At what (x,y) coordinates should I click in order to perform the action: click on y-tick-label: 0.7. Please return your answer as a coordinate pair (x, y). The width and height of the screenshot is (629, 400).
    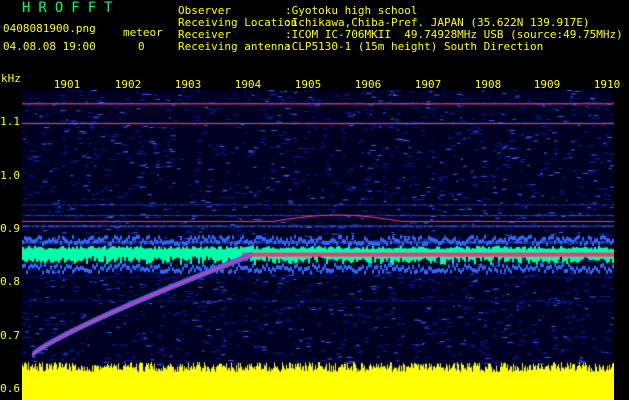
    Looking at the image, I should click on (10, 335).